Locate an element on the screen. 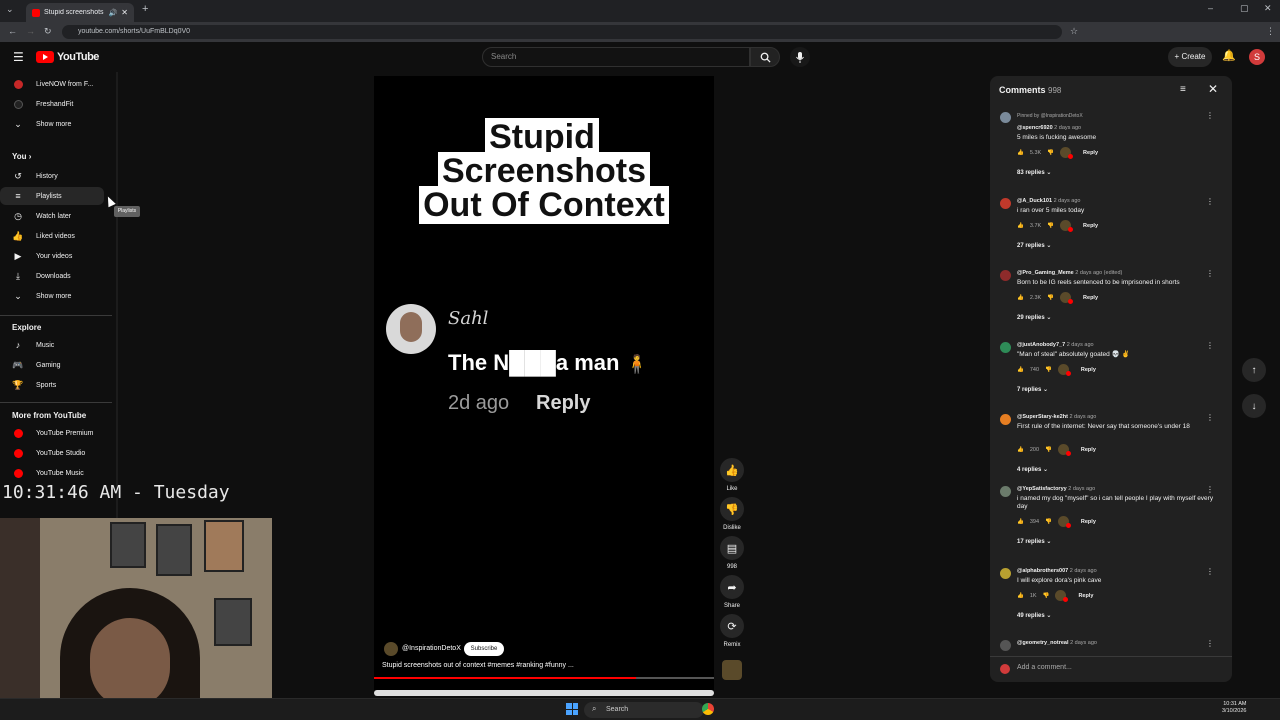 This screenshot has height=720, width=1280. browser-tab: Stupid screenshots out of c 🔊 ✕ is located at coordinates (80, 12).